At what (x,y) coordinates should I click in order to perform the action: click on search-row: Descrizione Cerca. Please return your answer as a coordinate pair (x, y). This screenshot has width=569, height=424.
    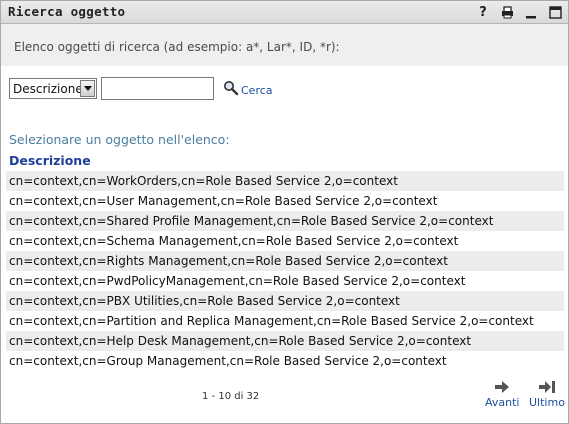
    Looking at the image, I should click on (159, 89).